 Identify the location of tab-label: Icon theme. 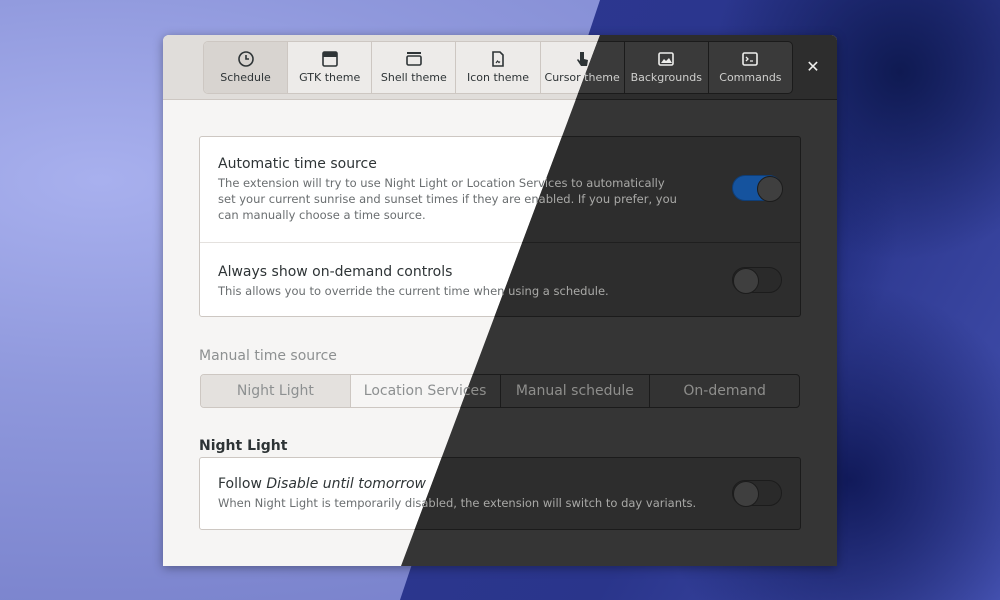
(497, 77).